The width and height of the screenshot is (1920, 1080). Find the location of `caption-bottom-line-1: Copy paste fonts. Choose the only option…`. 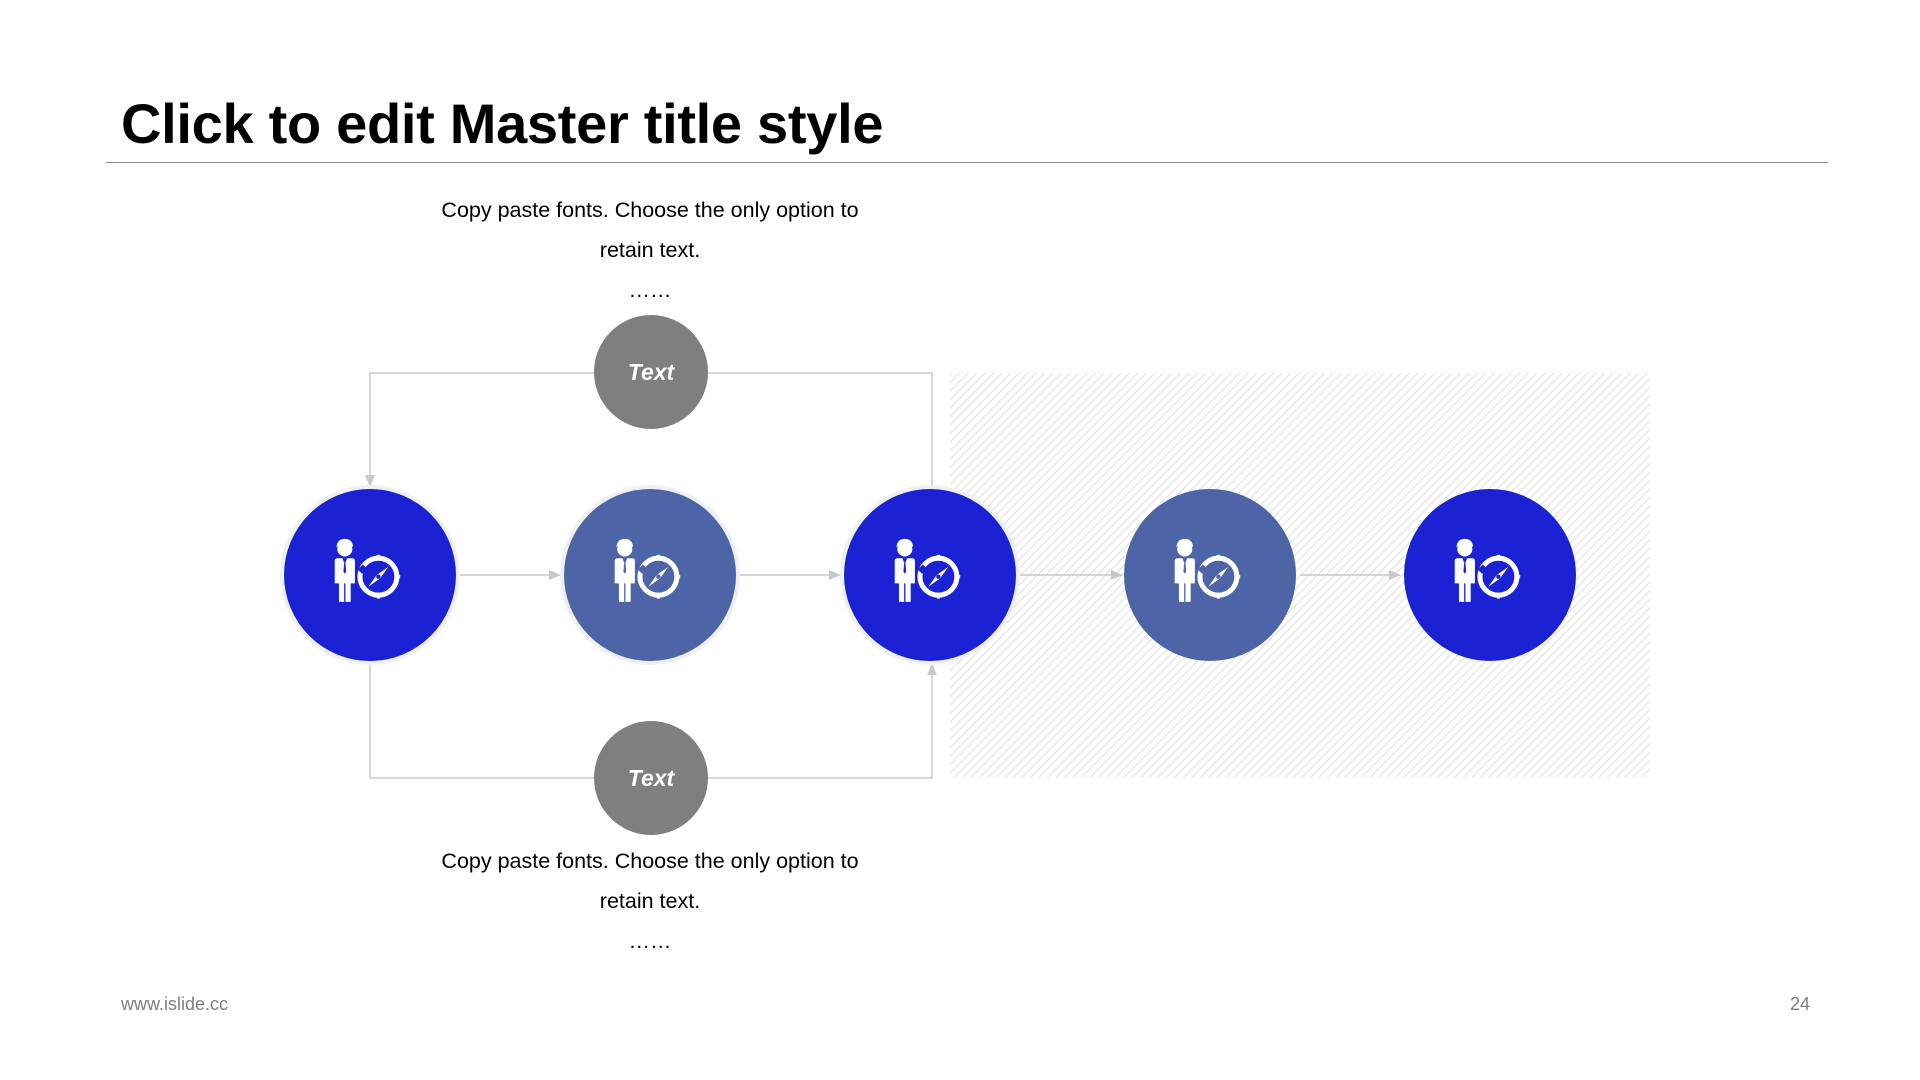

caption-bottom-line-1: Copy paste fonts. Choose the only option… is located at coordinates (650, 861).